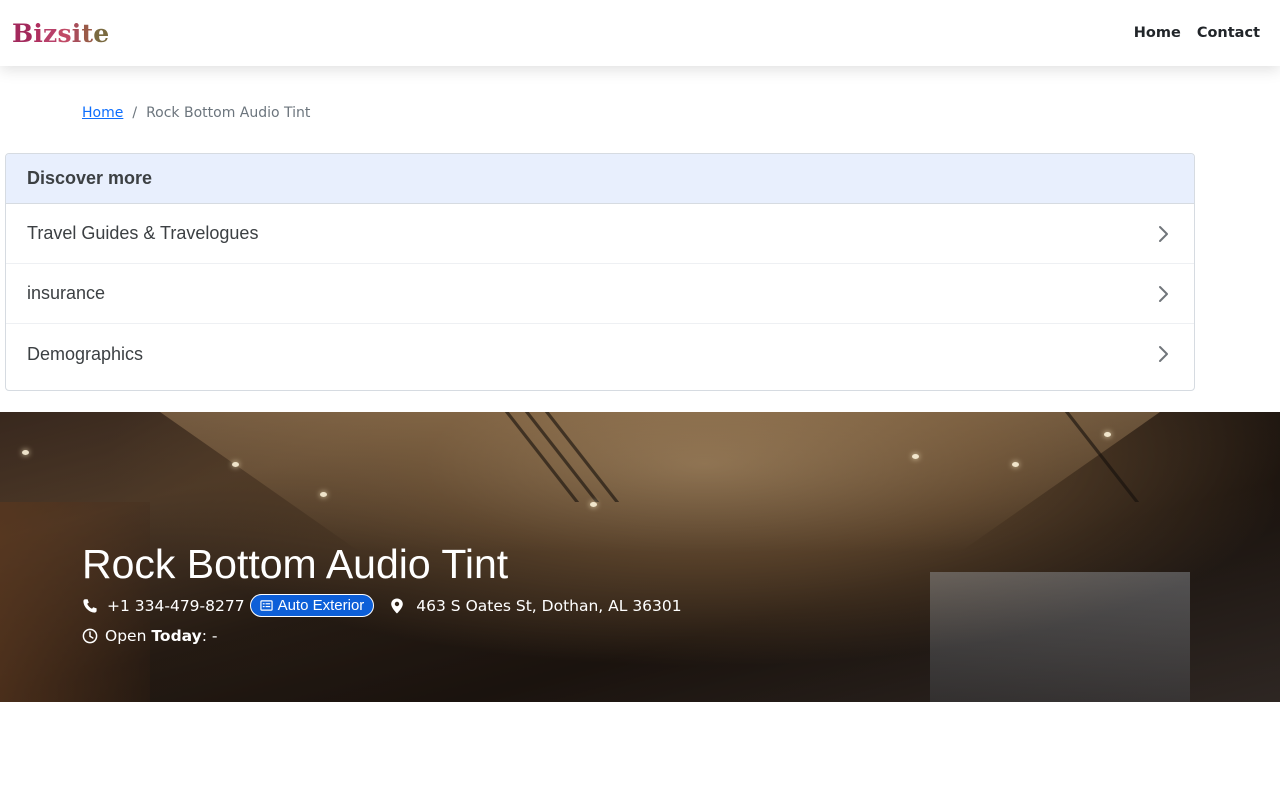 This screenshot has width=1280, height=800. Describe the element at coordinates (1157, 33) in the screenshot. I see `nav-home-link: Home` at that location.